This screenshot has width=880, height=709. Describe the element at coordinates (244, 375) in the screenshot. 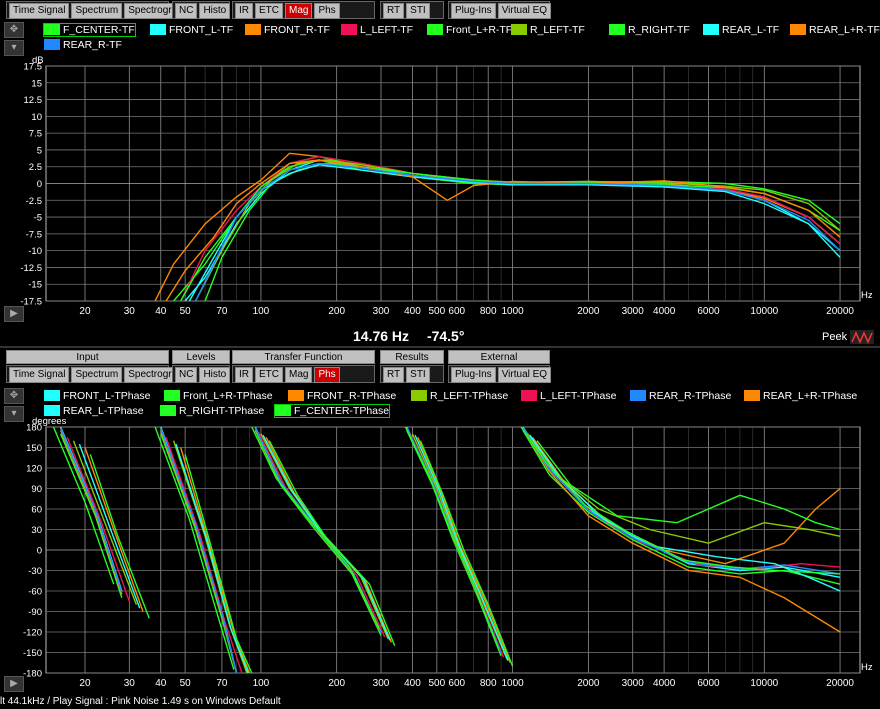

I see `bottom-ir-button: IR` at that location.